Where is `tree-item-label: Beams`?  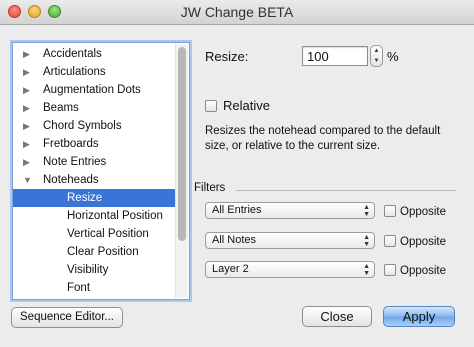 tree-item-label: Beams is located at coordinates (61, 108).